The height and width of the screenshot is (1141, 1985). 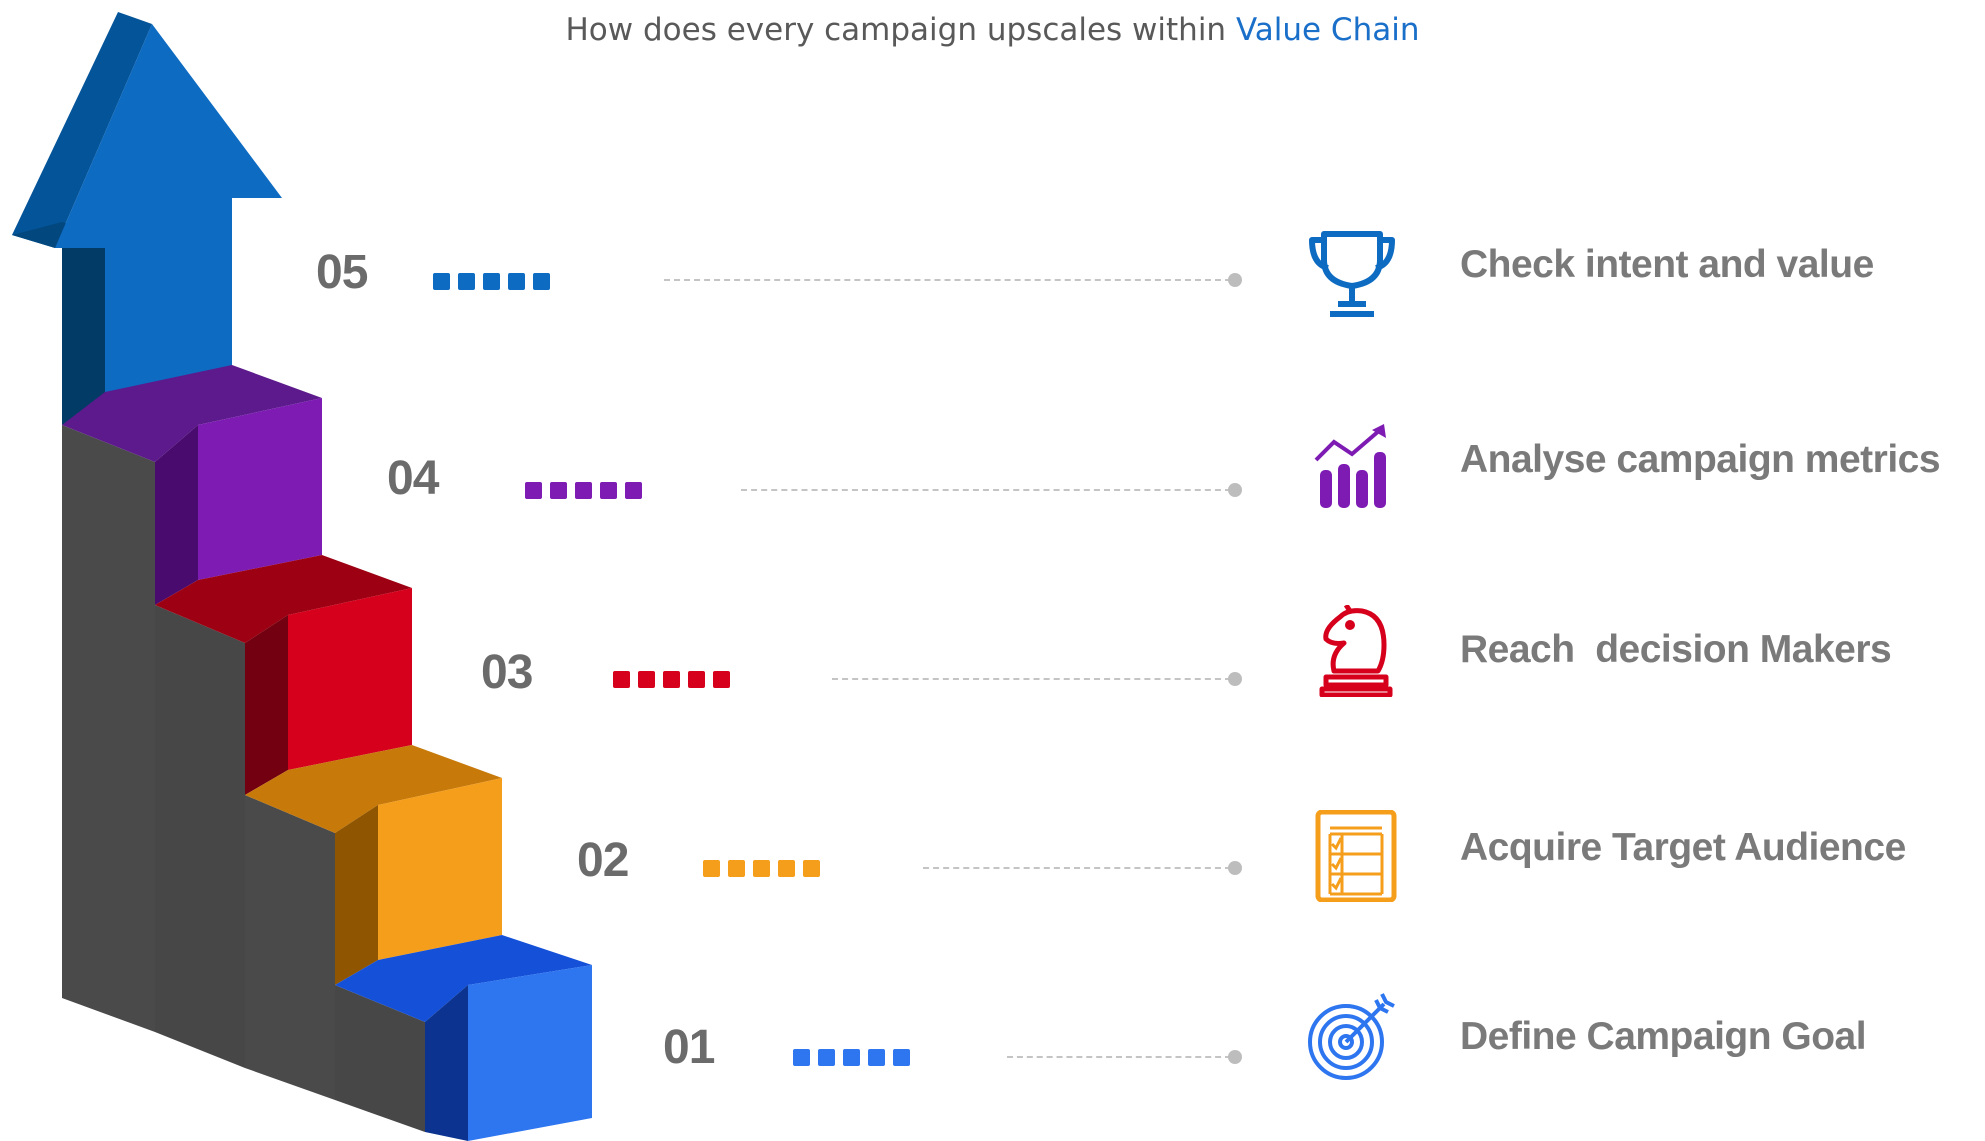 What do you see at coordinates (1356, 856) in the screenshot?
I see `checklist-icon` at bounding box center [1356, 856].